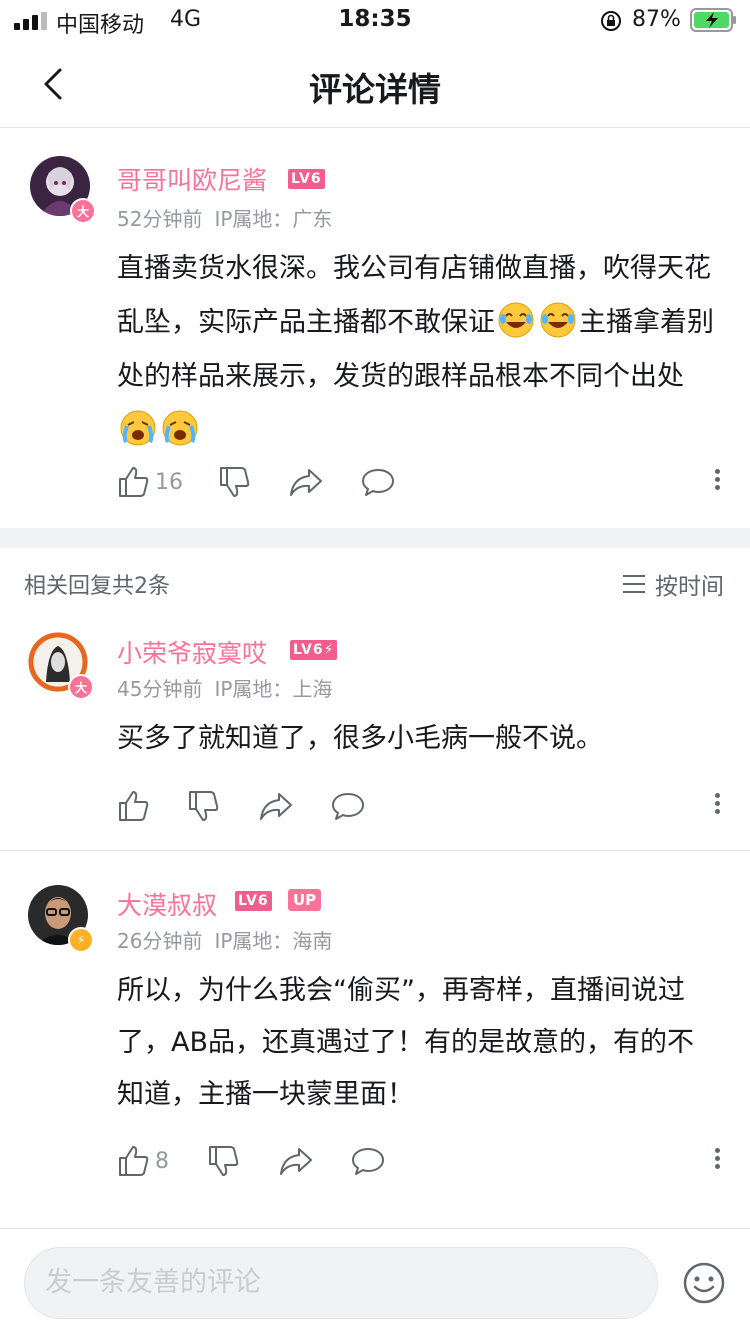 The image size is (750, 1334). I want to click on nav-bar: 评论详情, so click(375, 84).